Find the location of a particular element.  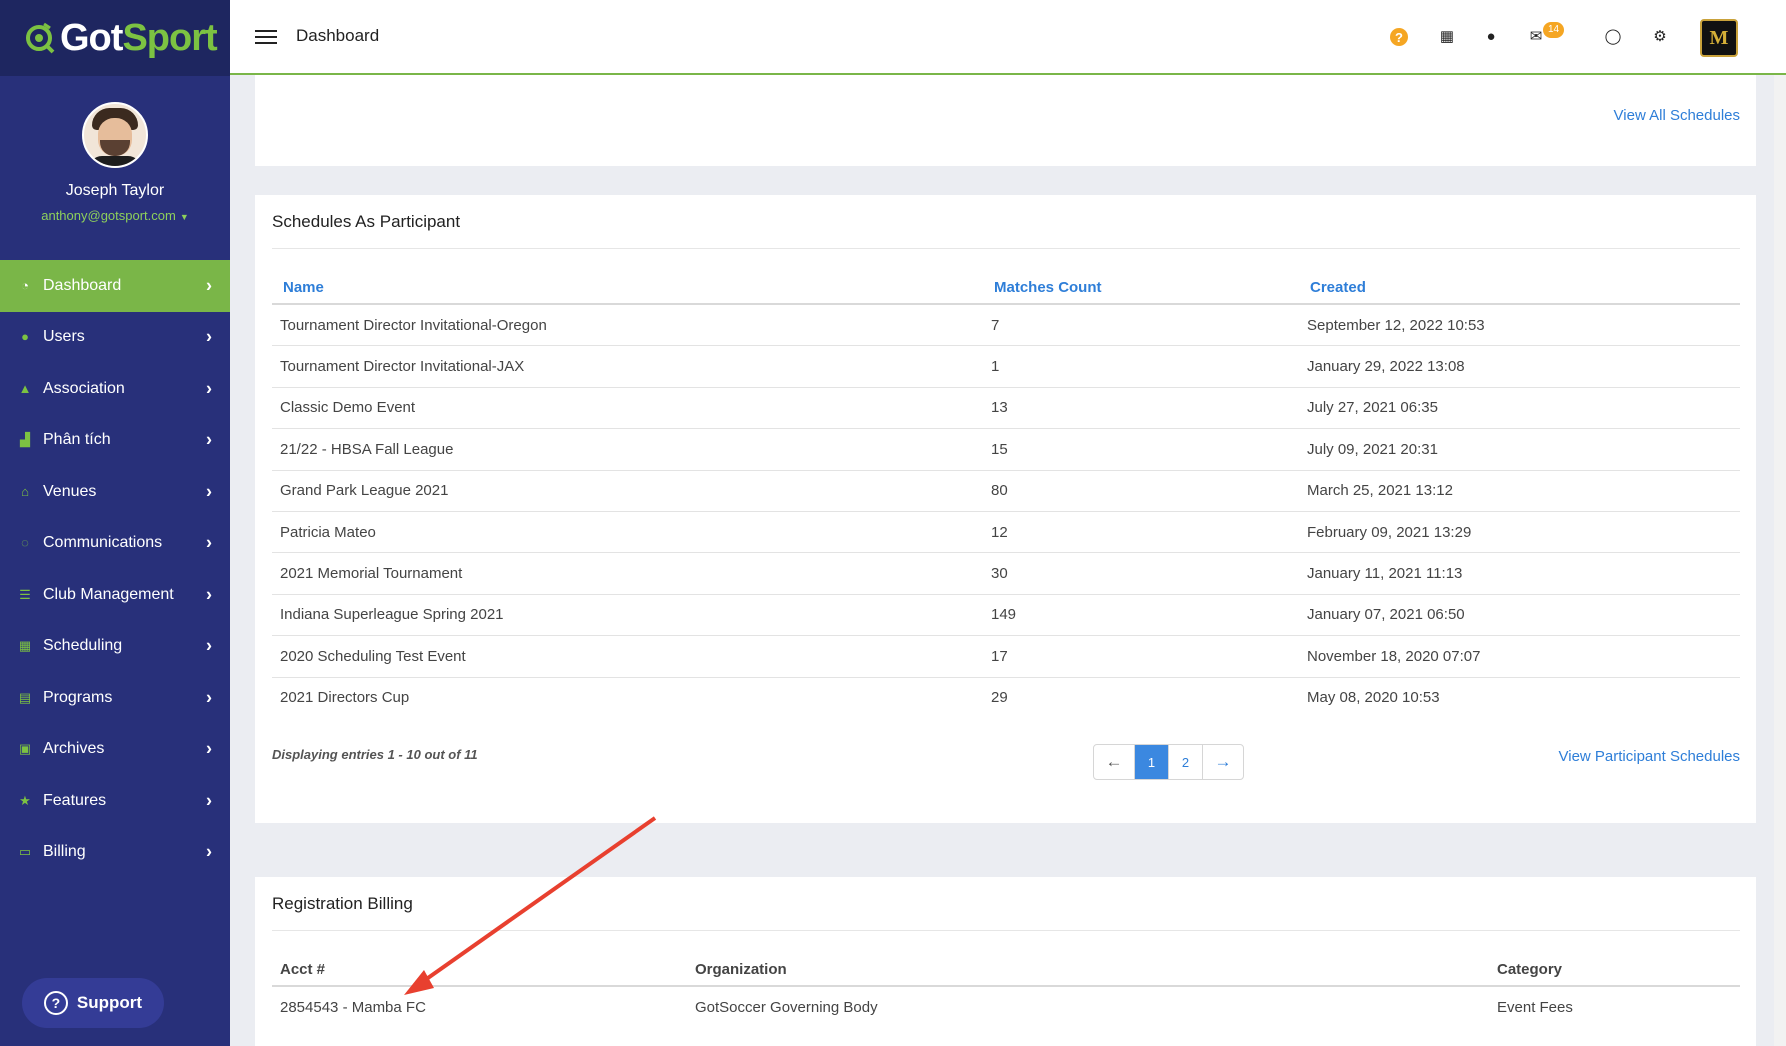

schedule-name-link: Patricia Mateo is located at coordinates (627, 531).